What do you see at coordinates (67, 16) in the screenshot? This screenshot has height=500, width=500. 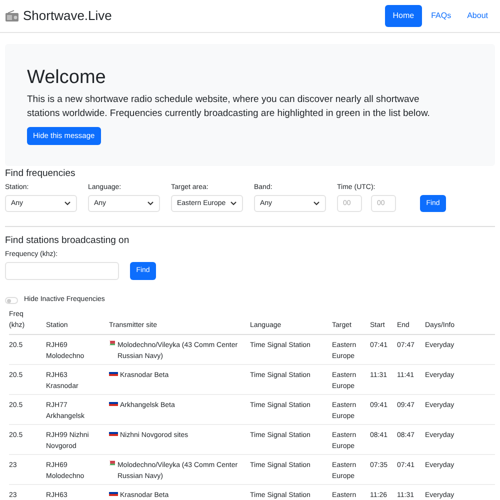 I see `site-title: Shortwave.Live` at bounding box center [67, 16].